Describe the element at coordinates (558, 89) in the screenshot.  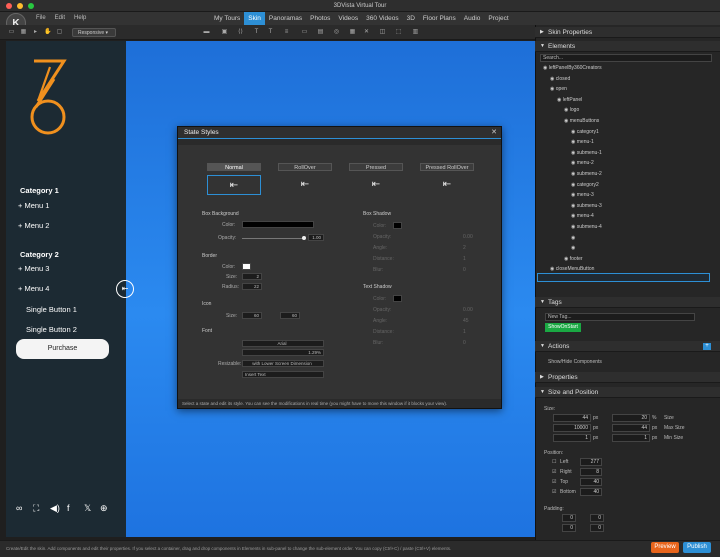
I see `tree-item: ◉ open` at that location.